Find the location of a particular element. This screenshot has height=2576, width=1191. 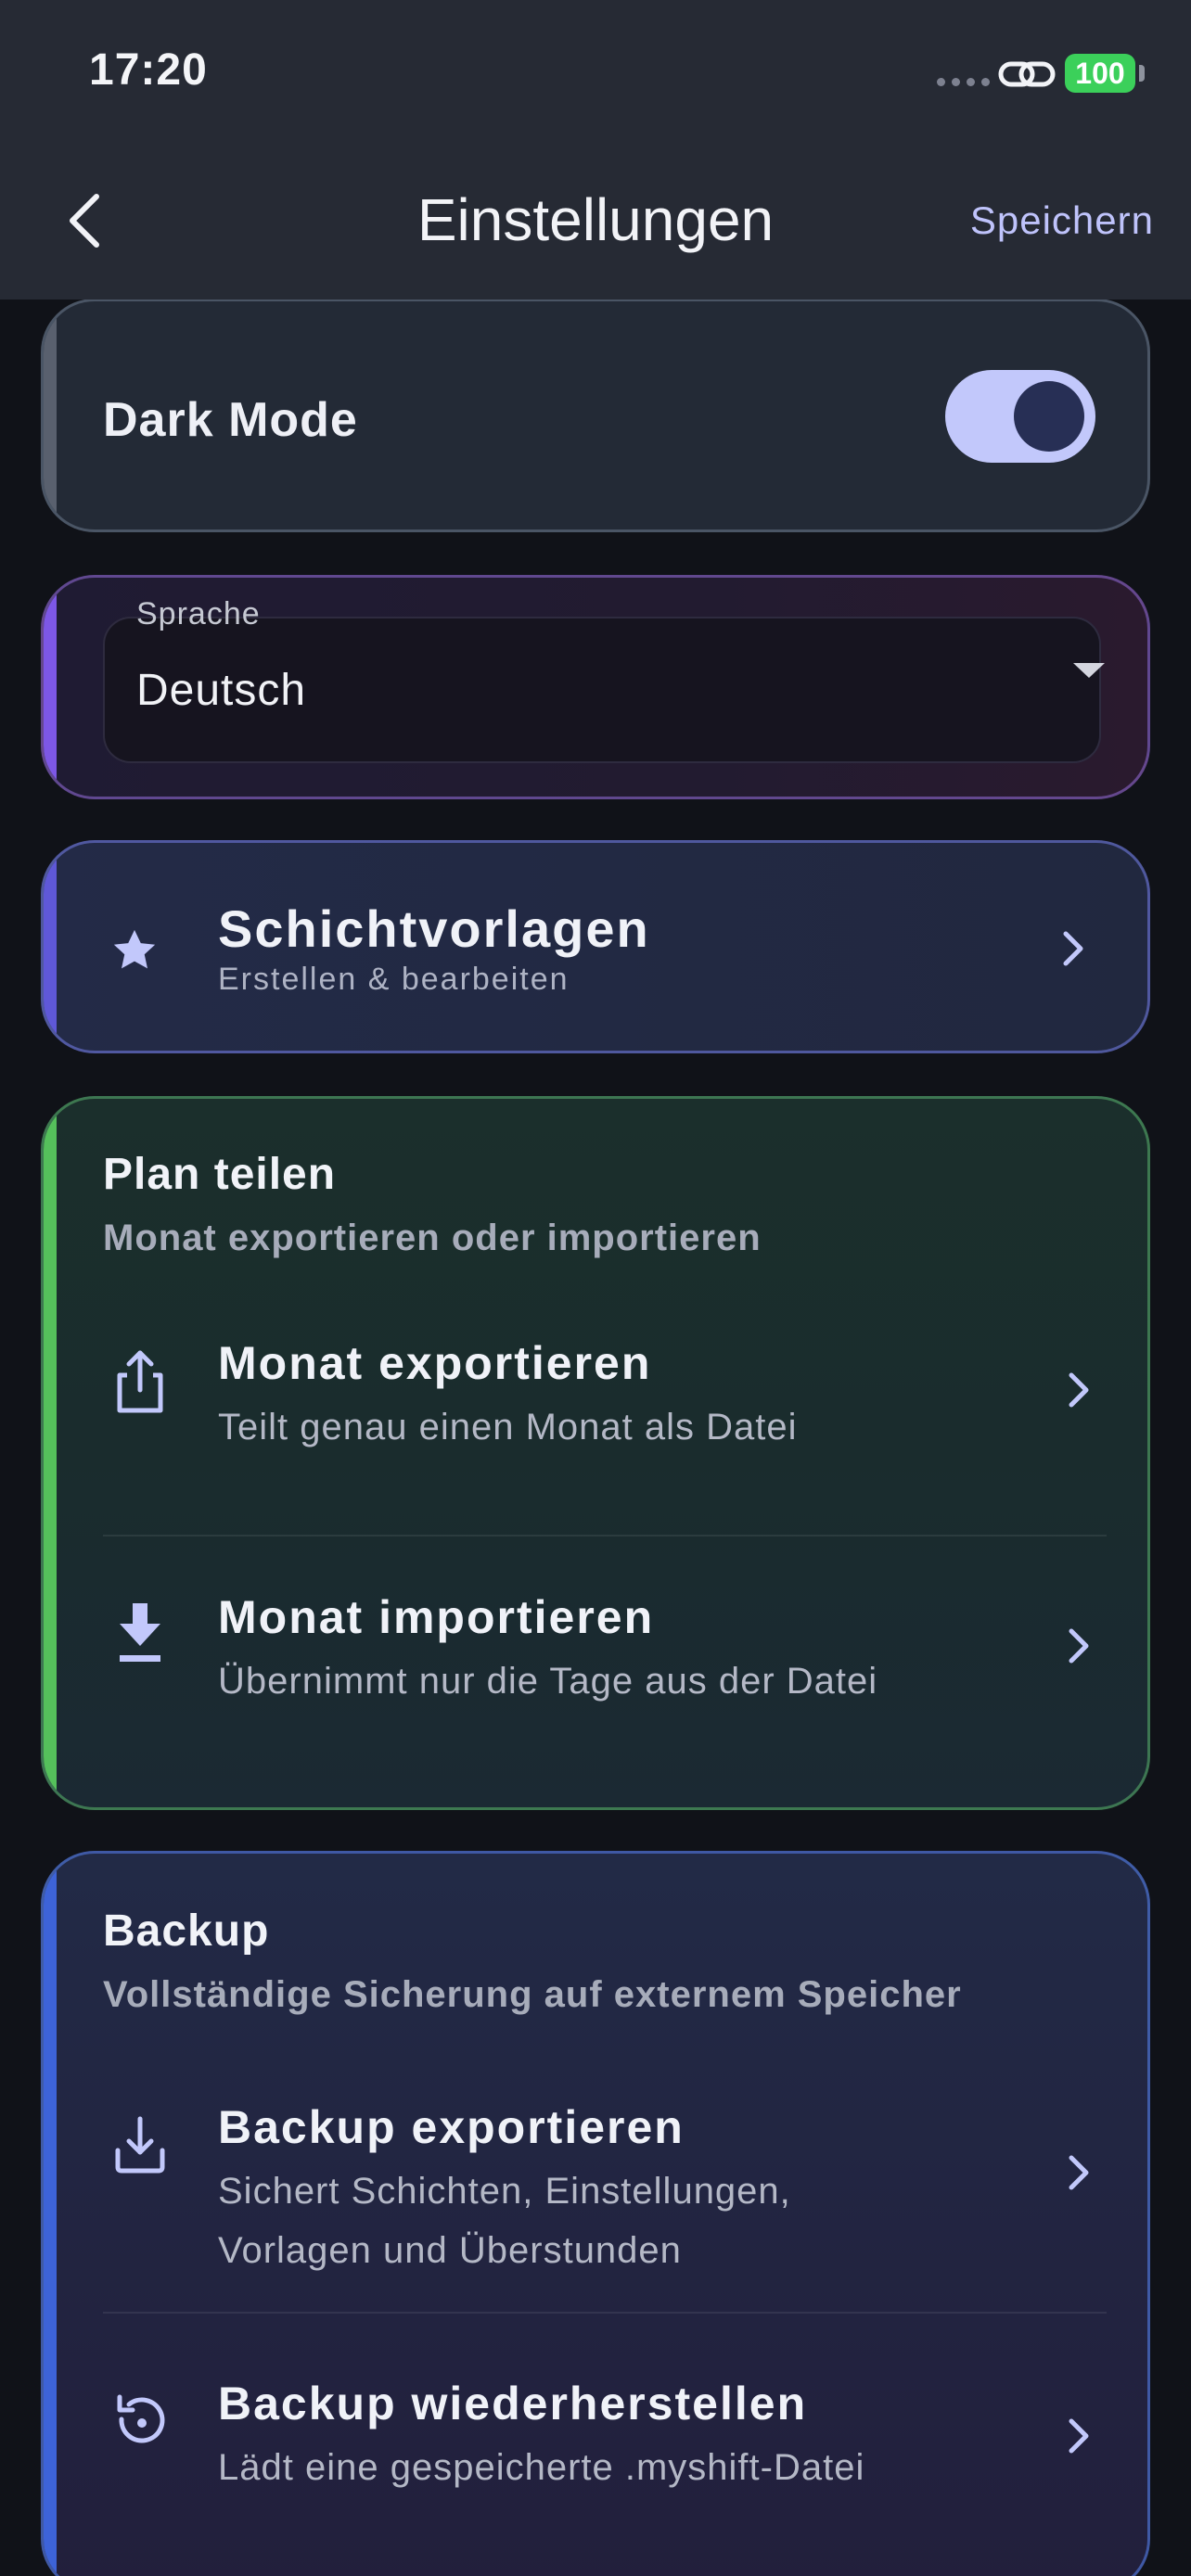

cellular-signal-icon is located at coordinates (963, 82).